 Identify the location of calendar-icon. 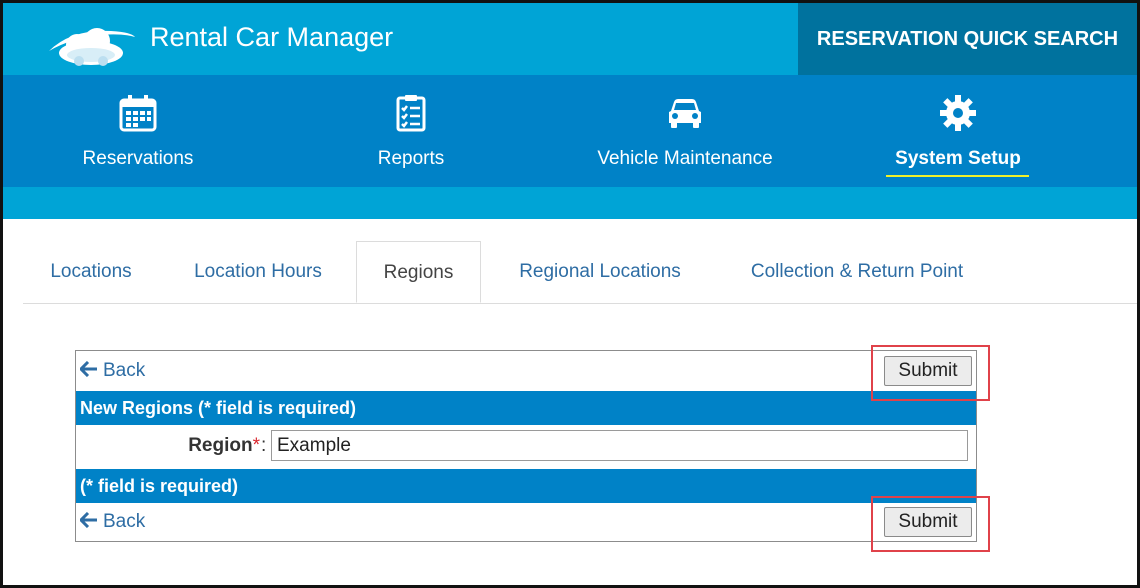
(138, 113).